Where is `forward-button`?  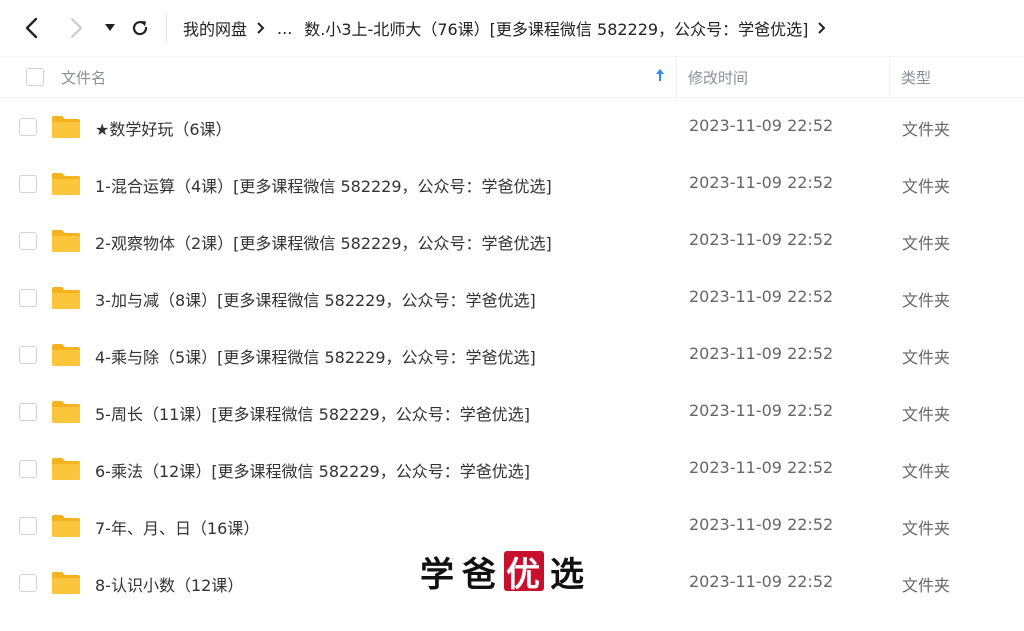 forward-button is located at coordinates (76, 28).